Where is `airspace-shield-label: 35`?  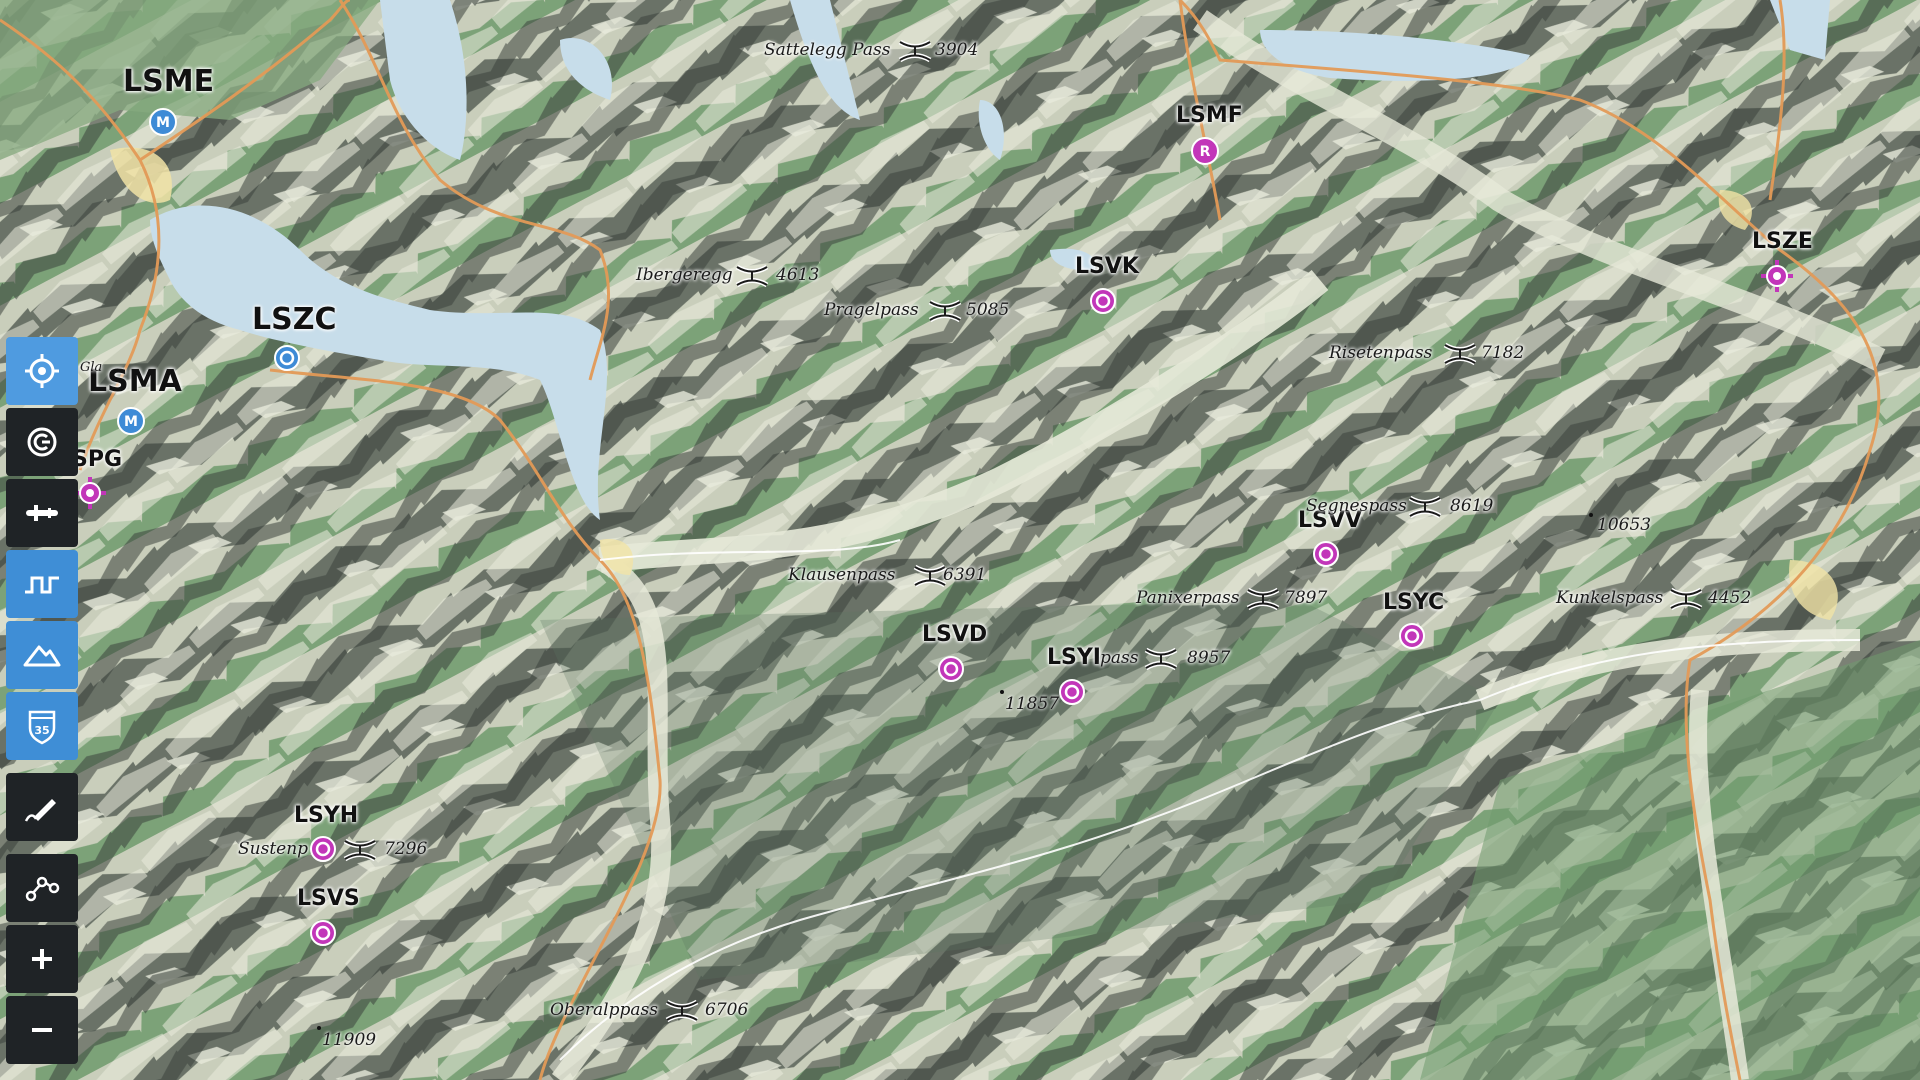
airspace-shield-label: 35 is located at coordinates (41, 730).